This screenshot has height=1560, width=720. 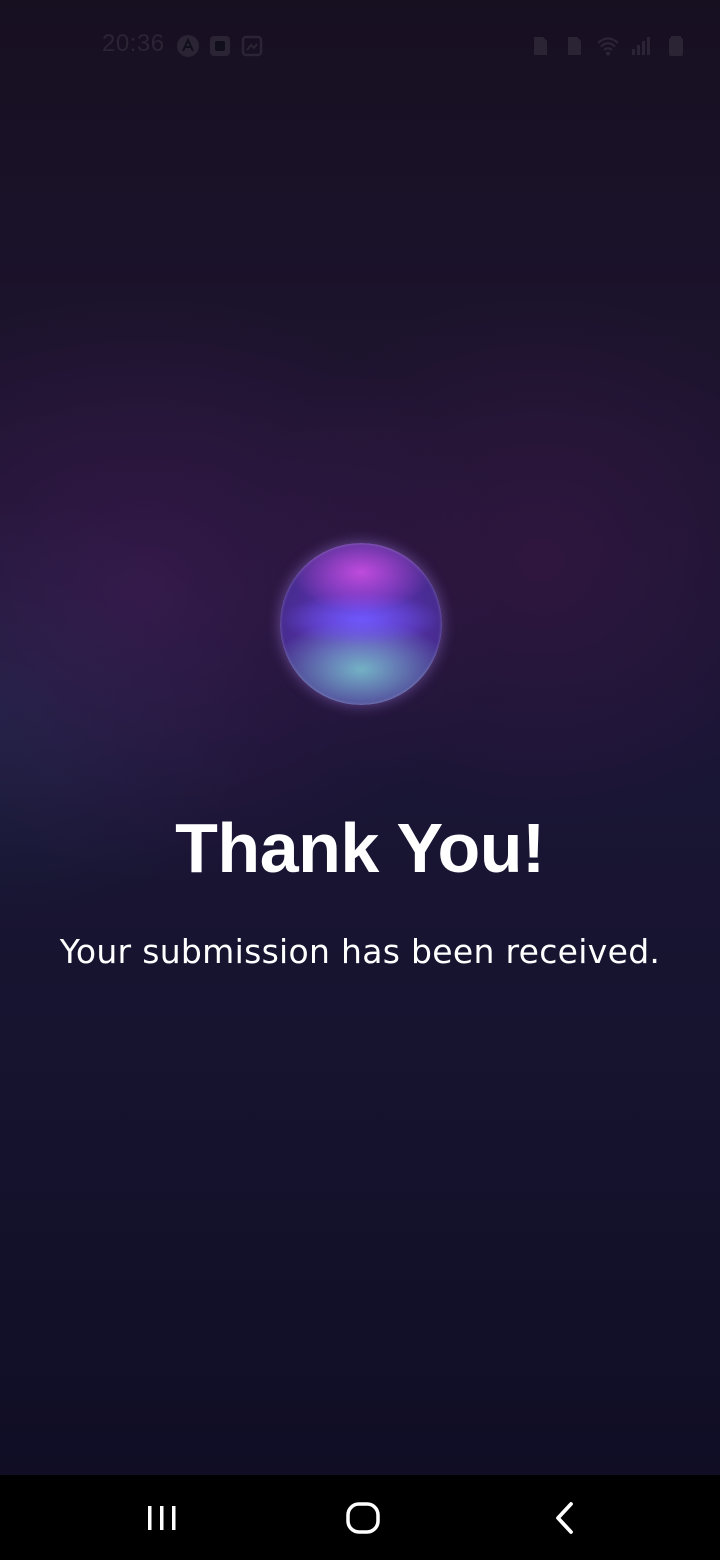 I want to click on gradient-orb, so click(x=361, y=624).